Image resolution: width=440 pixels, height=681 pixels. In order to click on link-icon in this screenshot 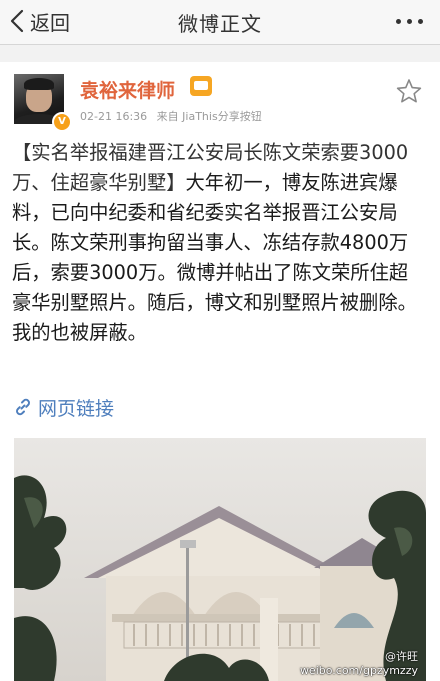, I will do `click(23, 407)`.